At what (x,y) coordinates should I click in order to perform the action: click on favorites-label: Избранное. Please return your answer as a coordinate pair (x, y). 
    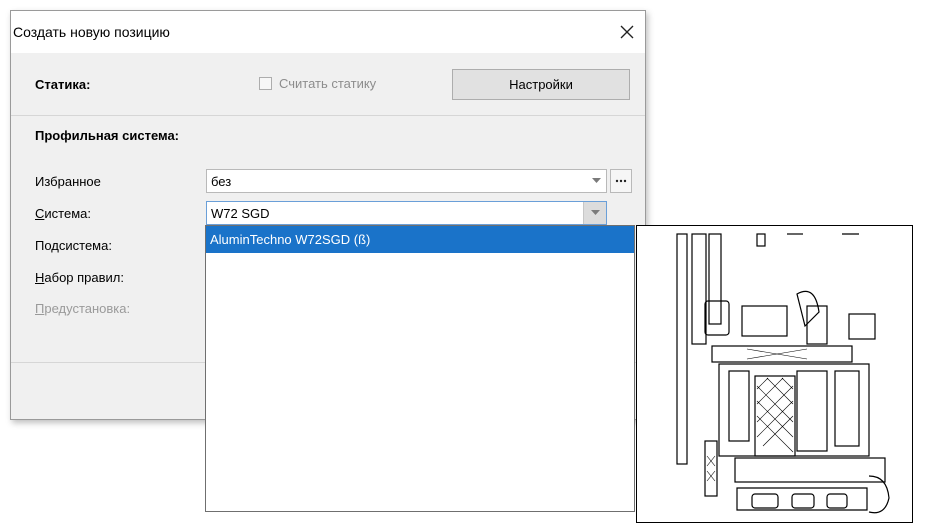
    Looking at the image, I should click on (68, 181).